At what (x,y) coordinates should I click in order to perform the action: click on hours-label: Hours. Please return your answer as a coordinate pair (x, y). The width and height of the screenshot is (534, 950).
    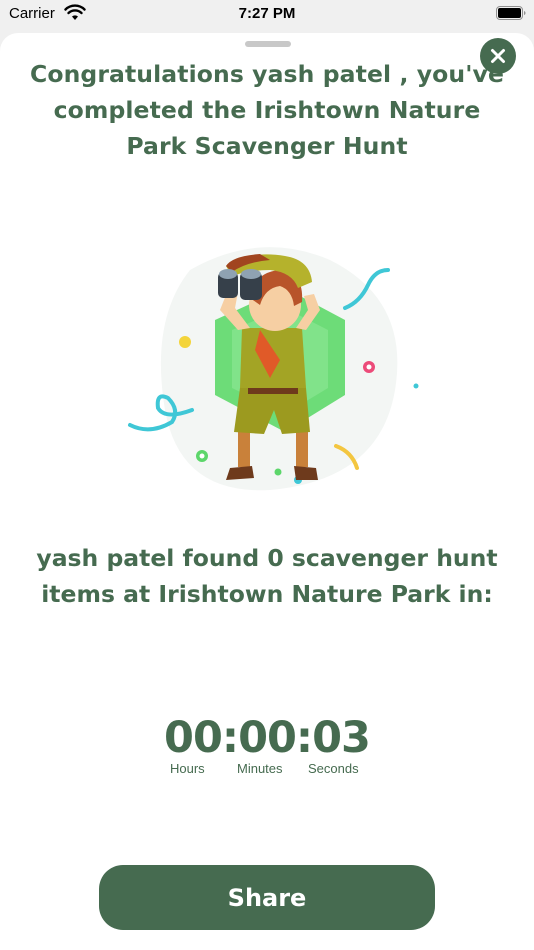
    Looking at the image, I should click on (187, 768).